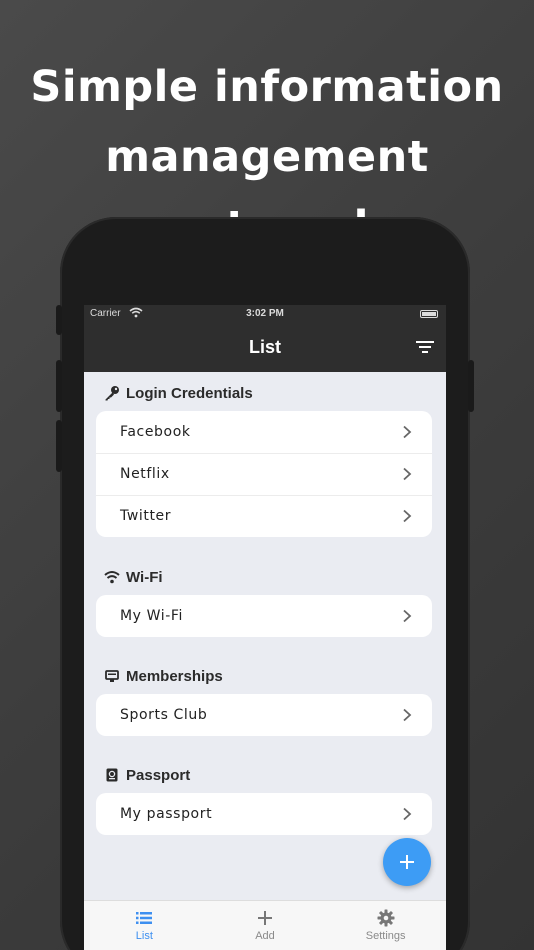 The image size is (534, 950). Describe the element at coordinates (155, 432) in the screenshot. I see `list-item-label: Facebook` at that location.